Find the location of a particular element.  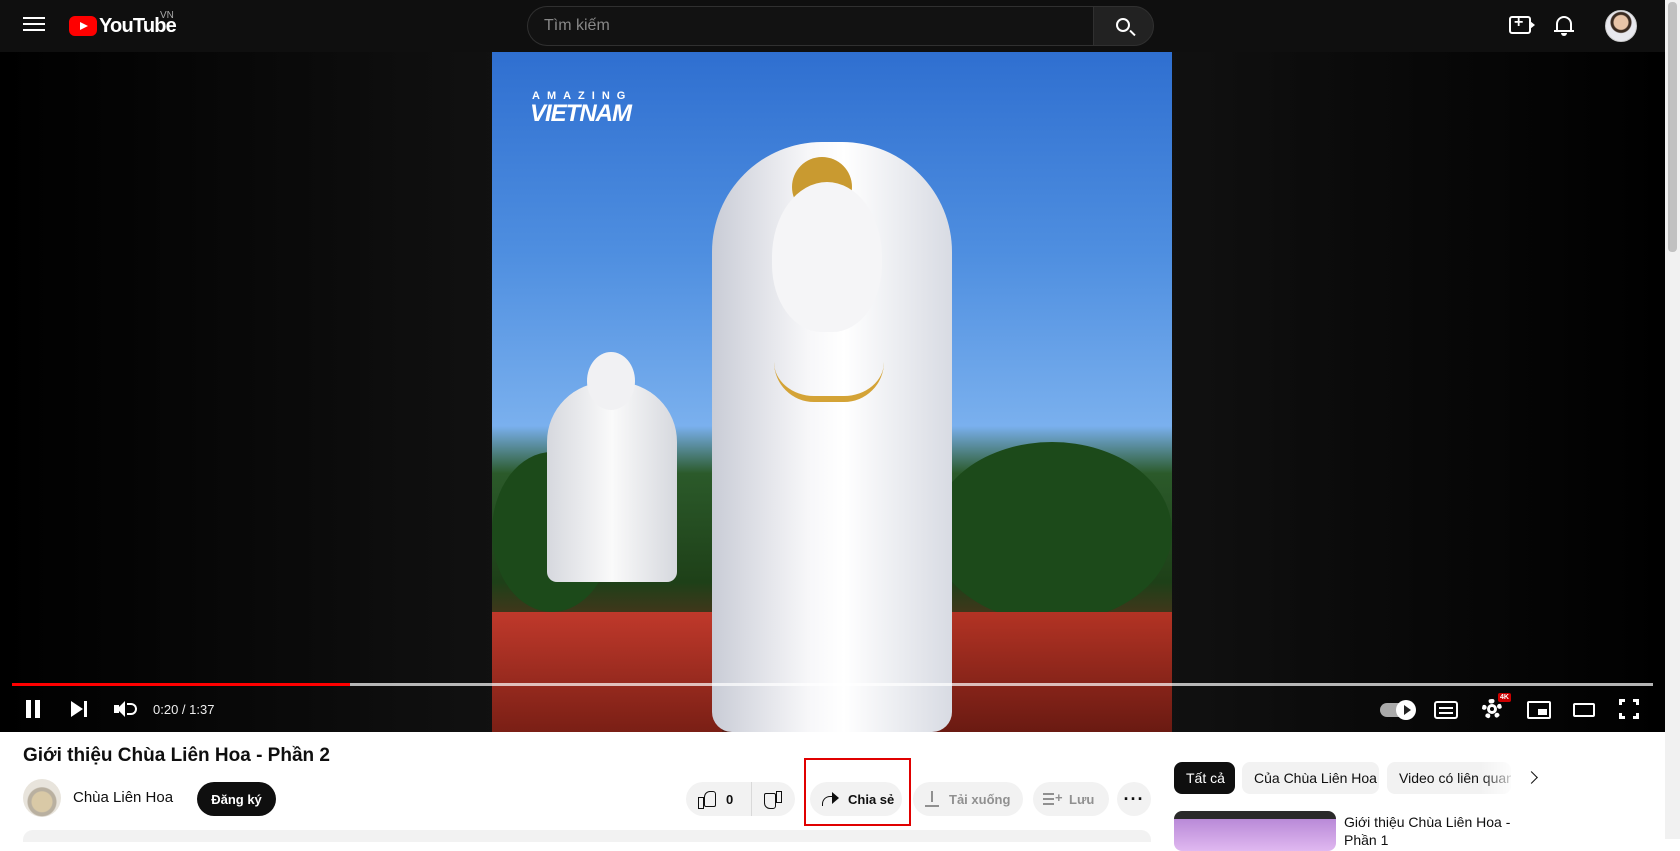

more-actions-button: ··· is located at coordinates (1134, 799).